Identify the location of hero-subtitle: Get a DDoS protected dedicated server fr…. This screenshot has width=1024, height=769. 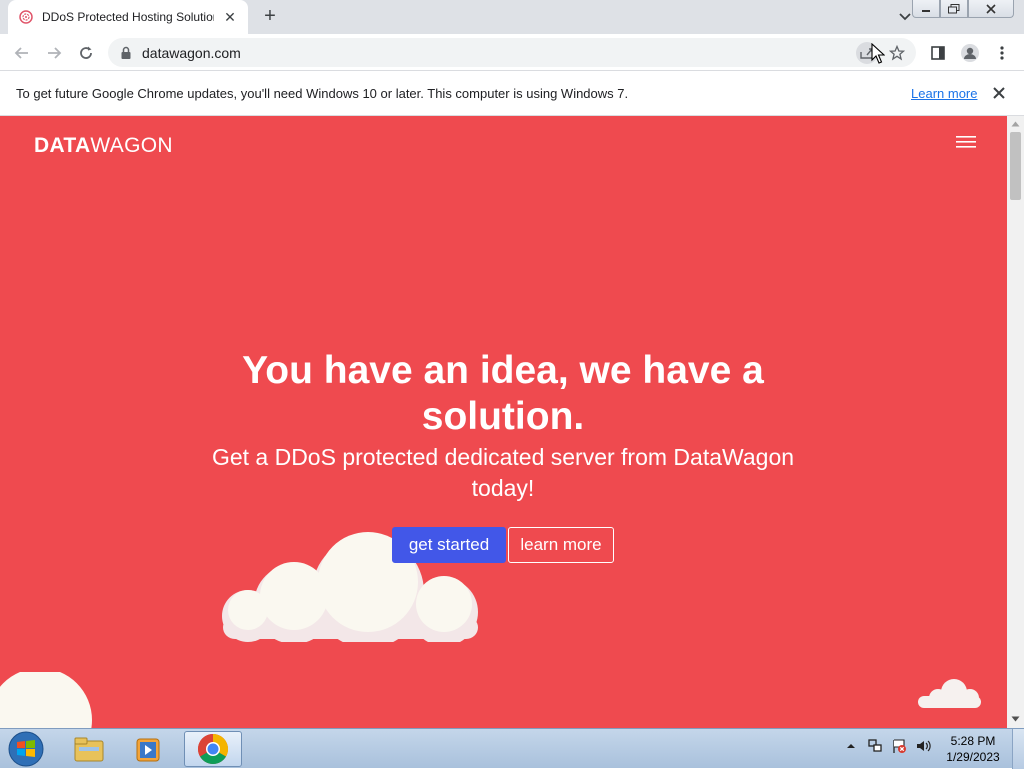
(503, 472).